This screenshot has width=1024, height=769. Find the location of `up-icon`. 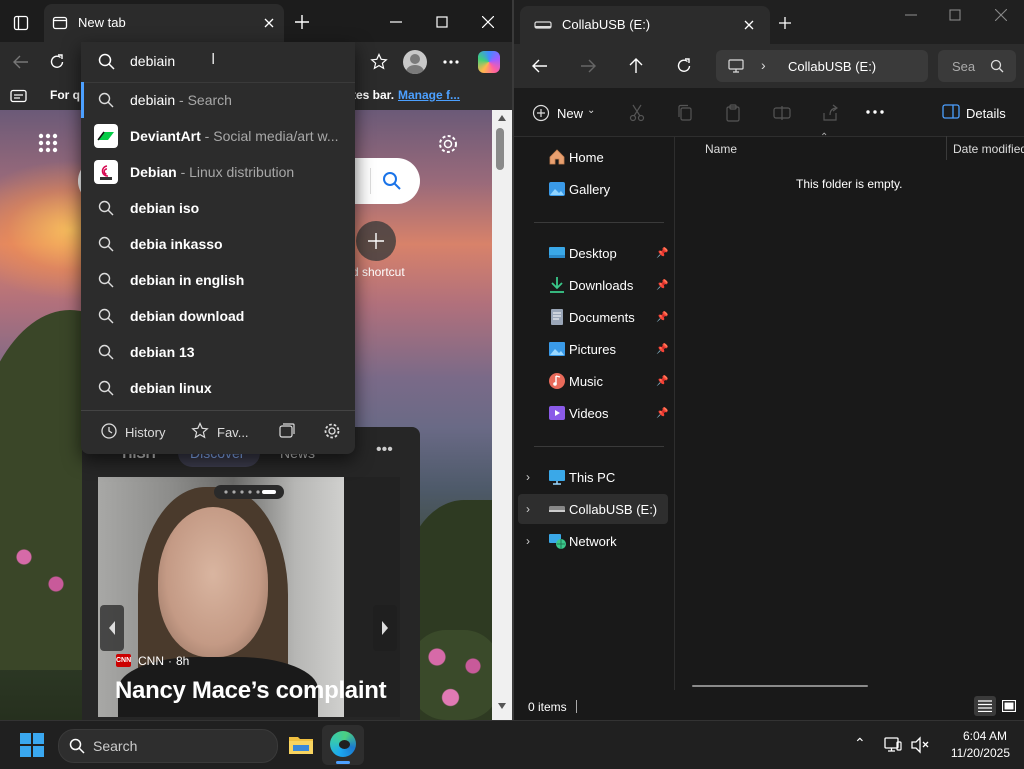

up-icon is located at coordinates (636, 66).